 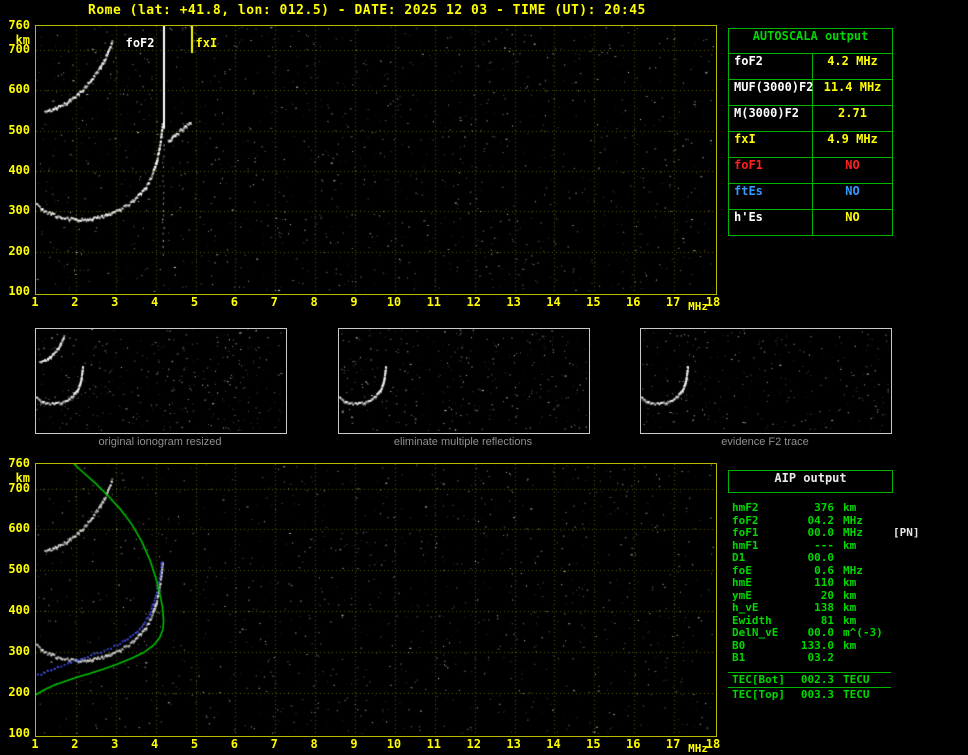 I want to click on autoscala-row-label: foF1, so click(x=771, y=170).